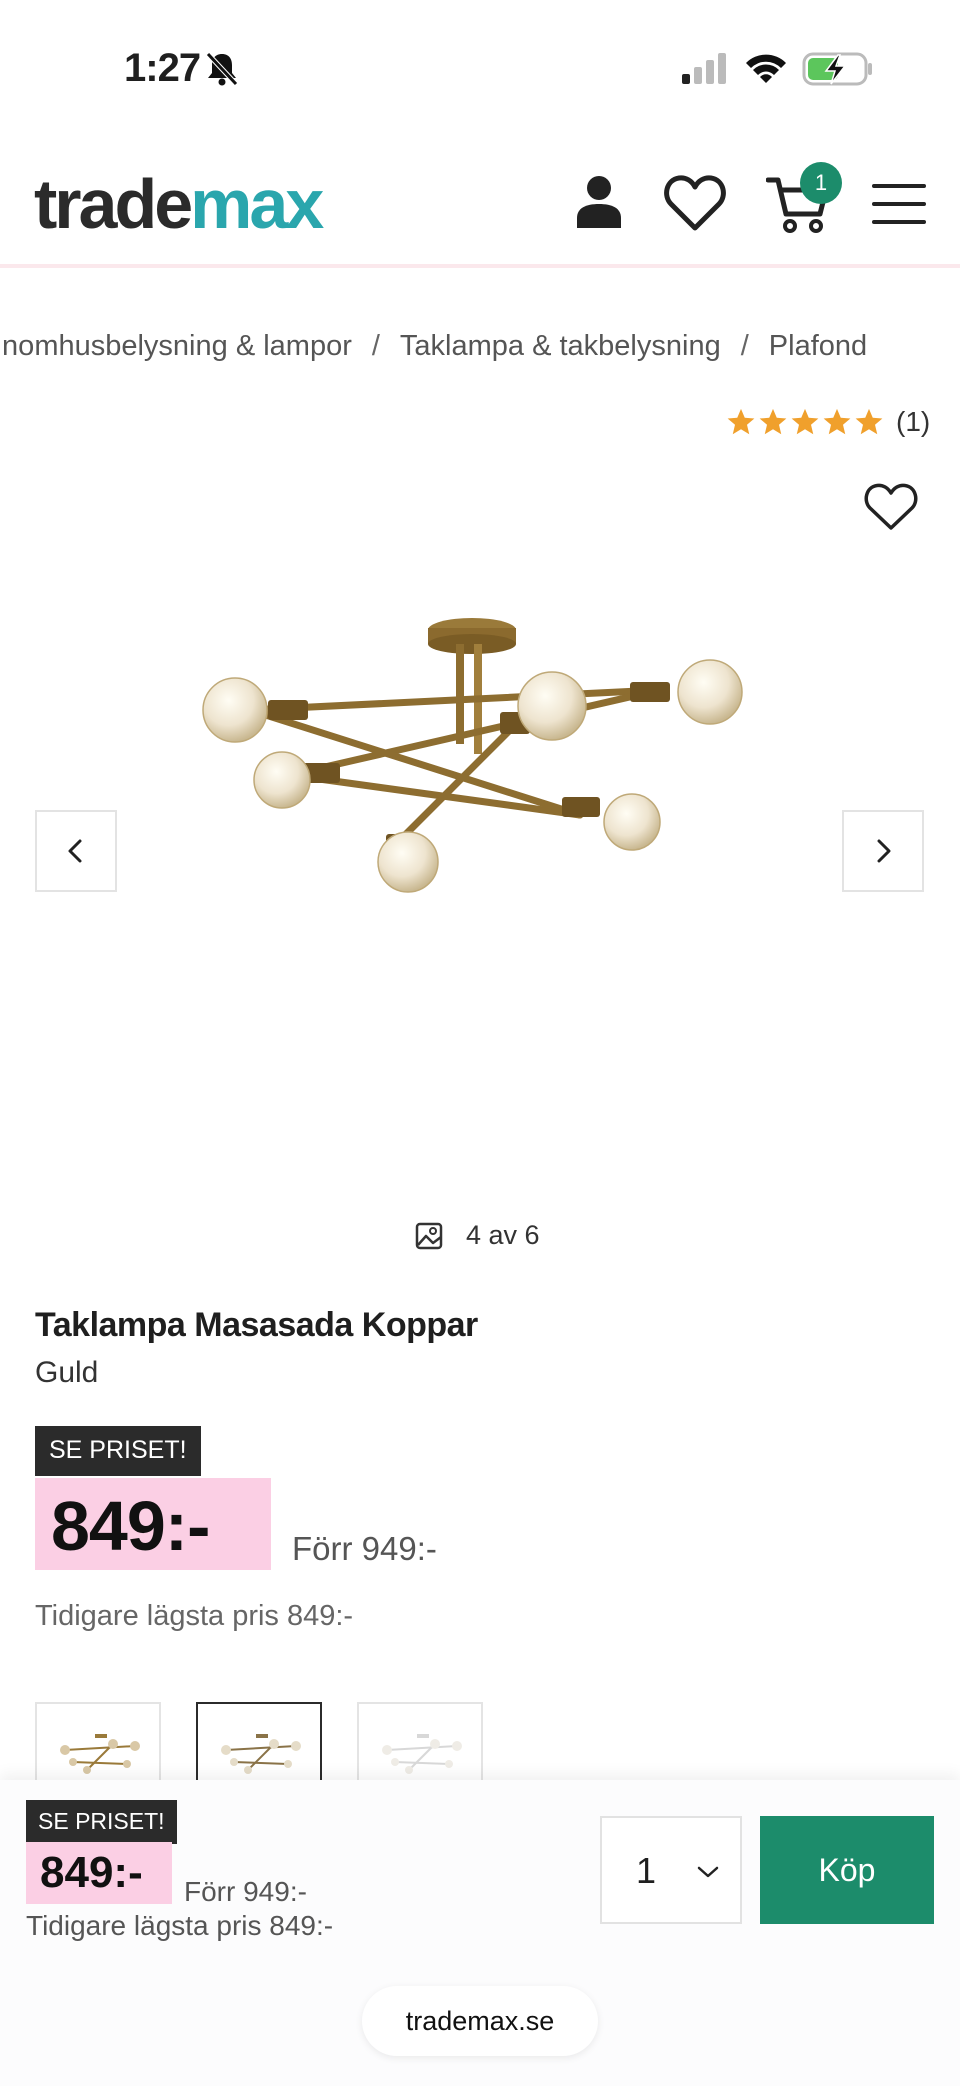  I want to click on chevron-right-icon, so click(884, 851).